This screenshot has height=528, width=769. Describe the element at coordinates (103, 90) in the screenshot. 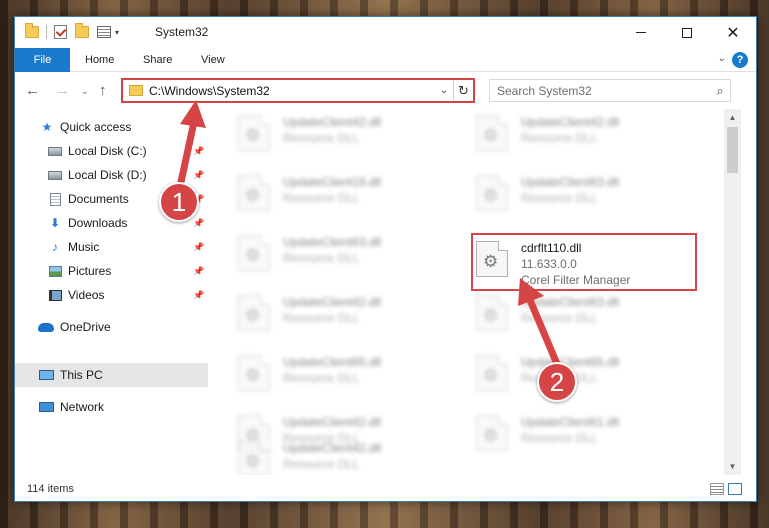

I see `up-arrow-icon: ↑` at that location.